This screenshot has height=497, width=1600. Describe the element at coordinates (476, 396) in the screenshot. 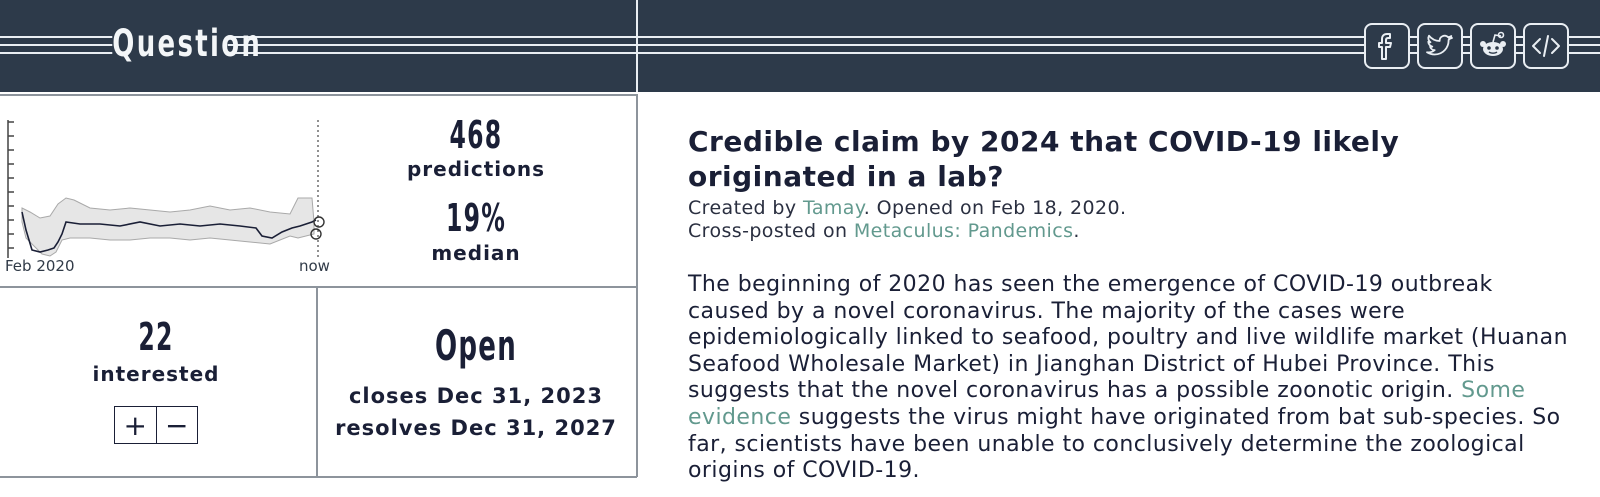

I see `closes-date: closes Dec 31, 2023` at that location.